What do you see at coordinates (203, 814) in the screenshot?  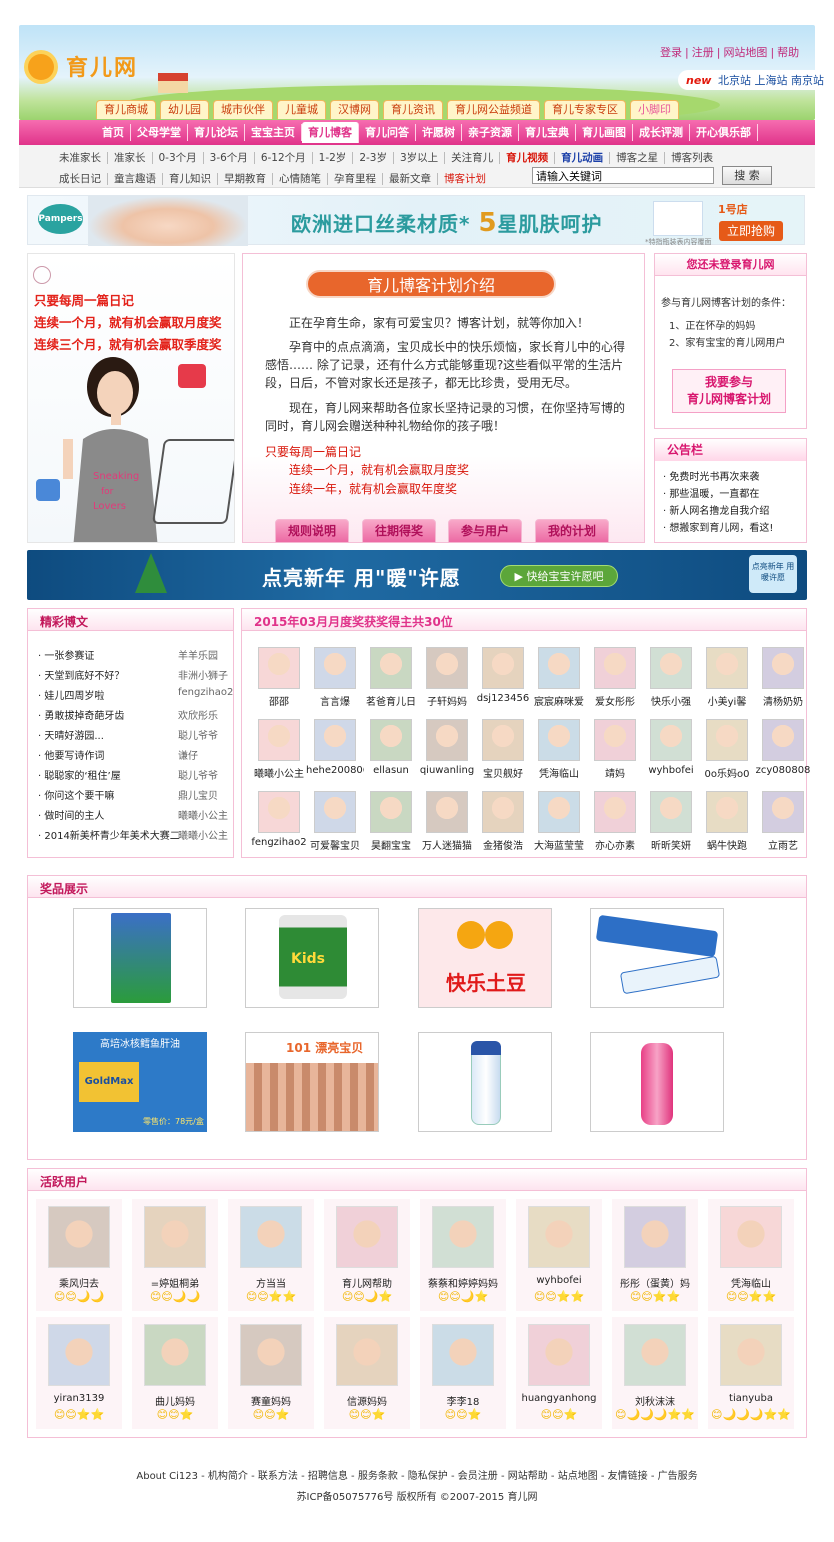 I see `blog-author: 曦曦小公主` at bounding box center [203, 814].